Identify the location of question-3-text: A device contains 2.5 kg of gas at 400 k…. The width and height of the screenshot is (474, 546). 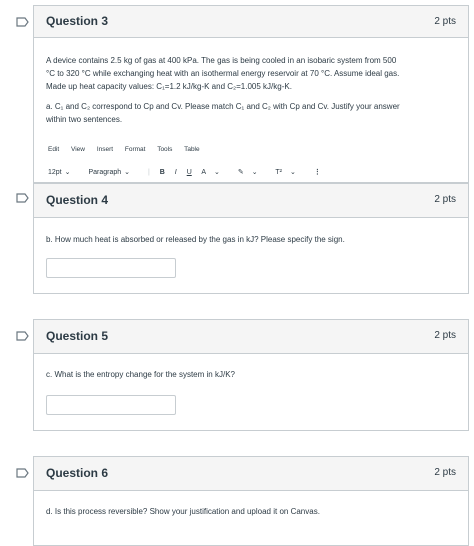
(246, 73).